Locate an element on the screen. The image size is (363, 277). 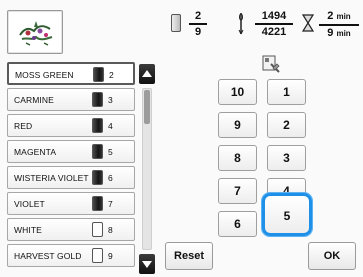
color-item-violet: VIOLET 7 is located at coordinates (71, 203).